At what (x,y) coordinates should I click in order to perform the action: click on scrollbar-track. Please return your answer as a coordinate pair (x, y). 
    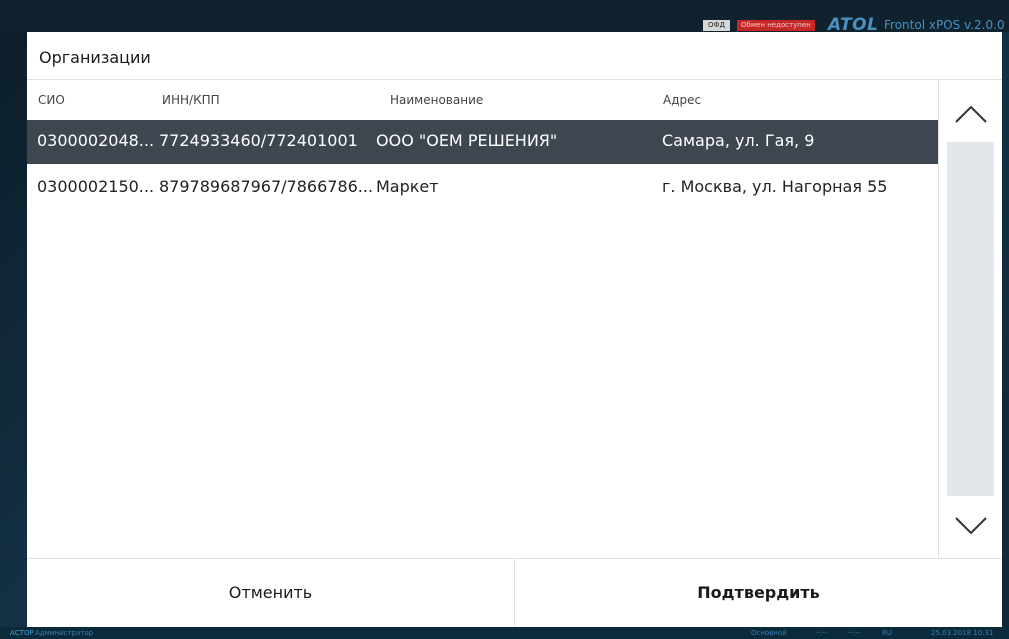
    Looking at the image, I should click on (970, 319).